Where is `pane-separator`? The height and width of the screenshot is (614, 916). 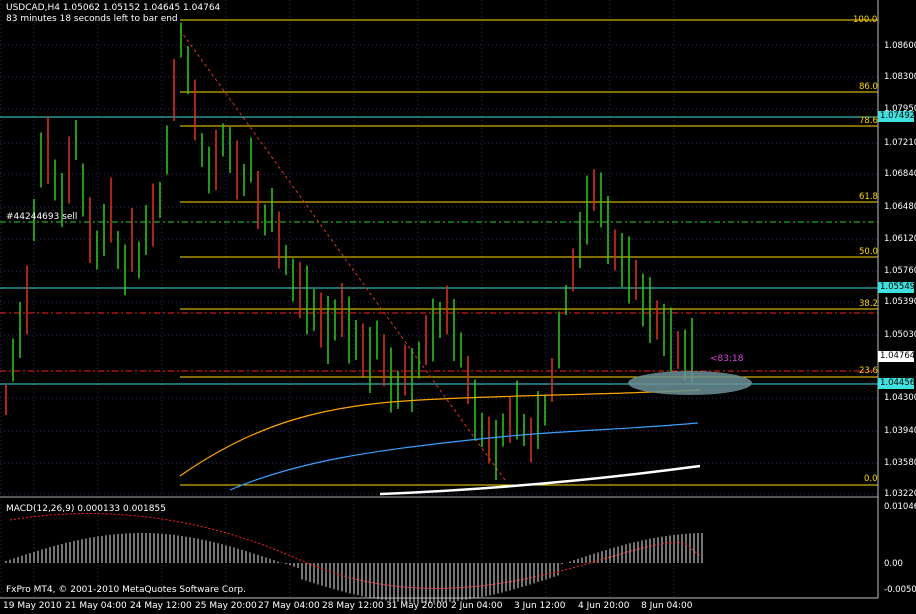
pane-separator is located at coordinates (439, 497).